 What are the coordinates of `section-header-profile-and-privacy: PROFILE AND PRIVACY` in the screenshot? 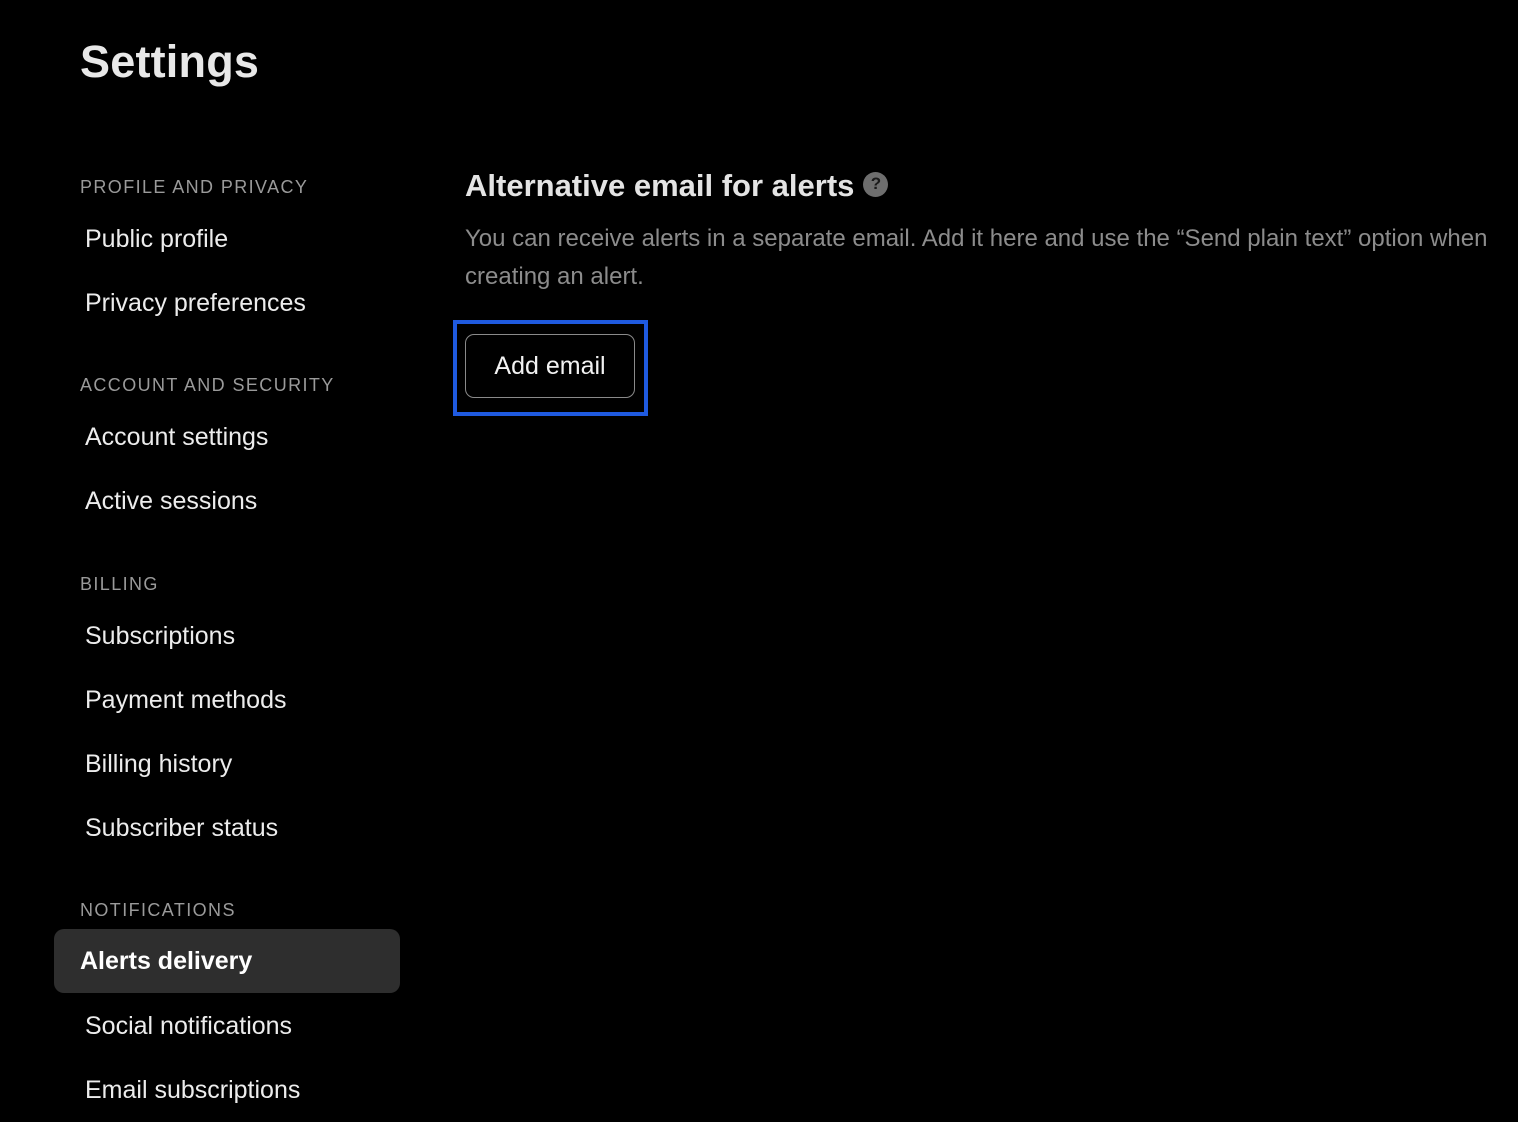 It's located at (194, 187).